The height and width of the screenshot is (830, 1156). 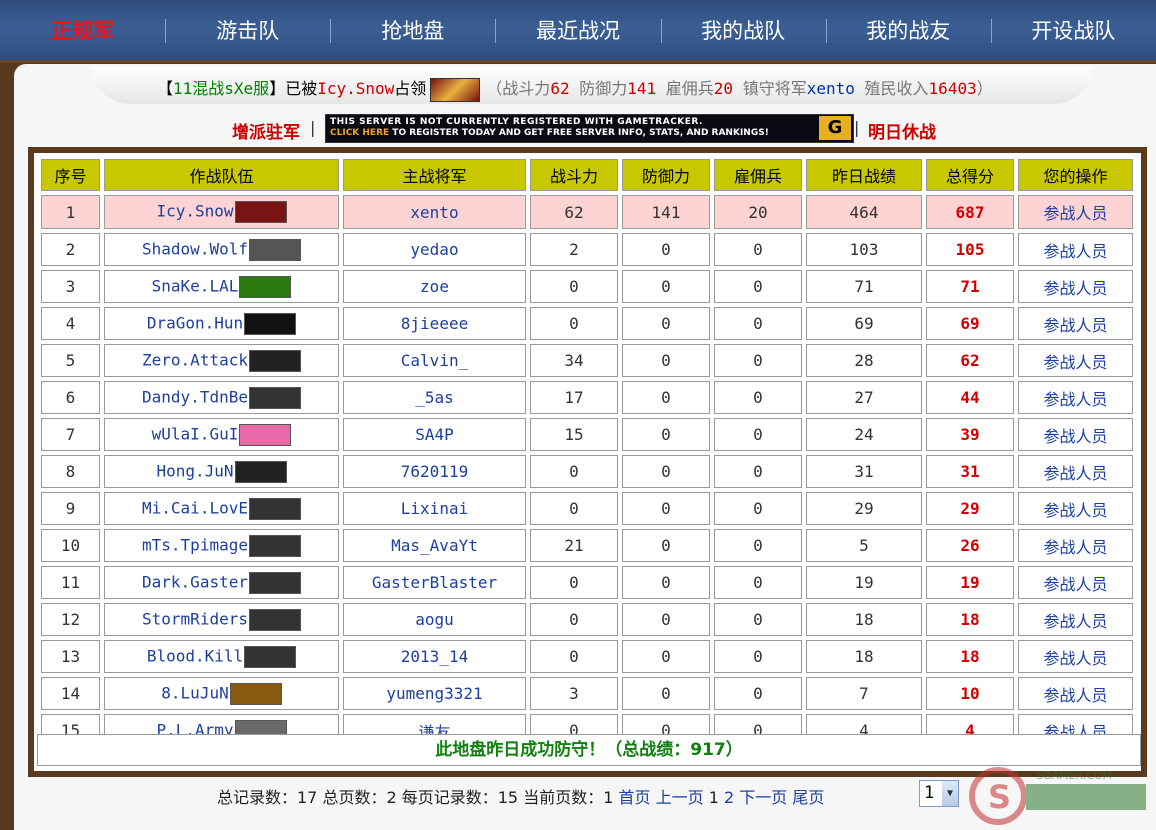 What do you see at coordinates (194, 211) in the screenshot?
I see `team-name: Icy.Snow` at bounding box center [194, 211].